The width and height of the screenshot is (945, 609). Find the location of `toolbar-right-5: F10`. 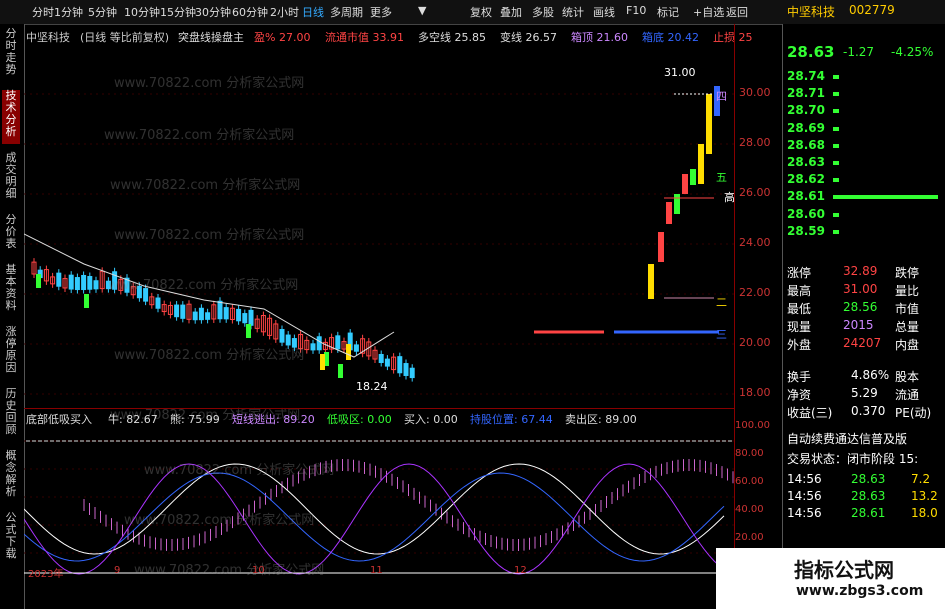

toolbar-right-5: F10 is located at coordinates (636, 10).